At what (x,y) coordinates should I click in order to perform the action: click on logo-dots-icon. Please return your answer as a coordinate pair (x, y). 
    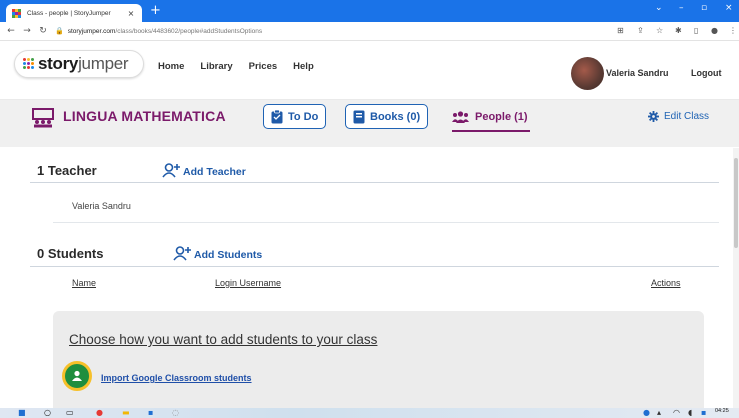
    Looking at the image, I should click on (29, 64).